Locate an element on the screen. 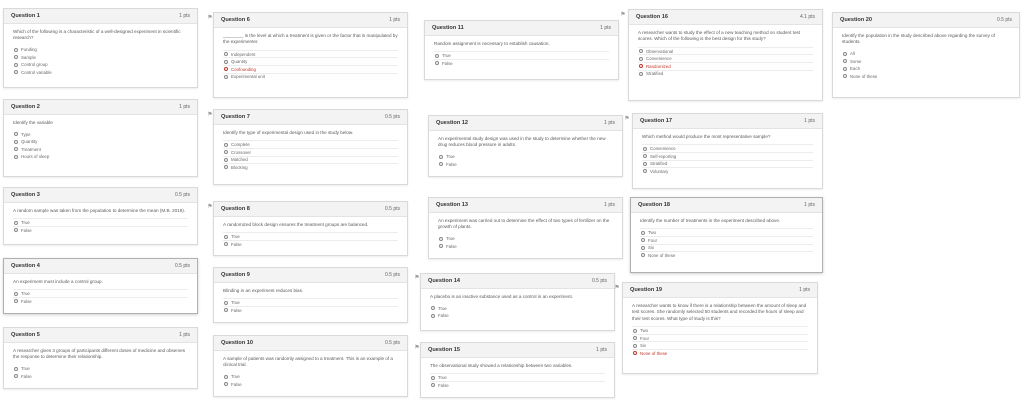 This screenshot has height=406, width=1024. answer-option: Observational is located at coordinates (725, 50).